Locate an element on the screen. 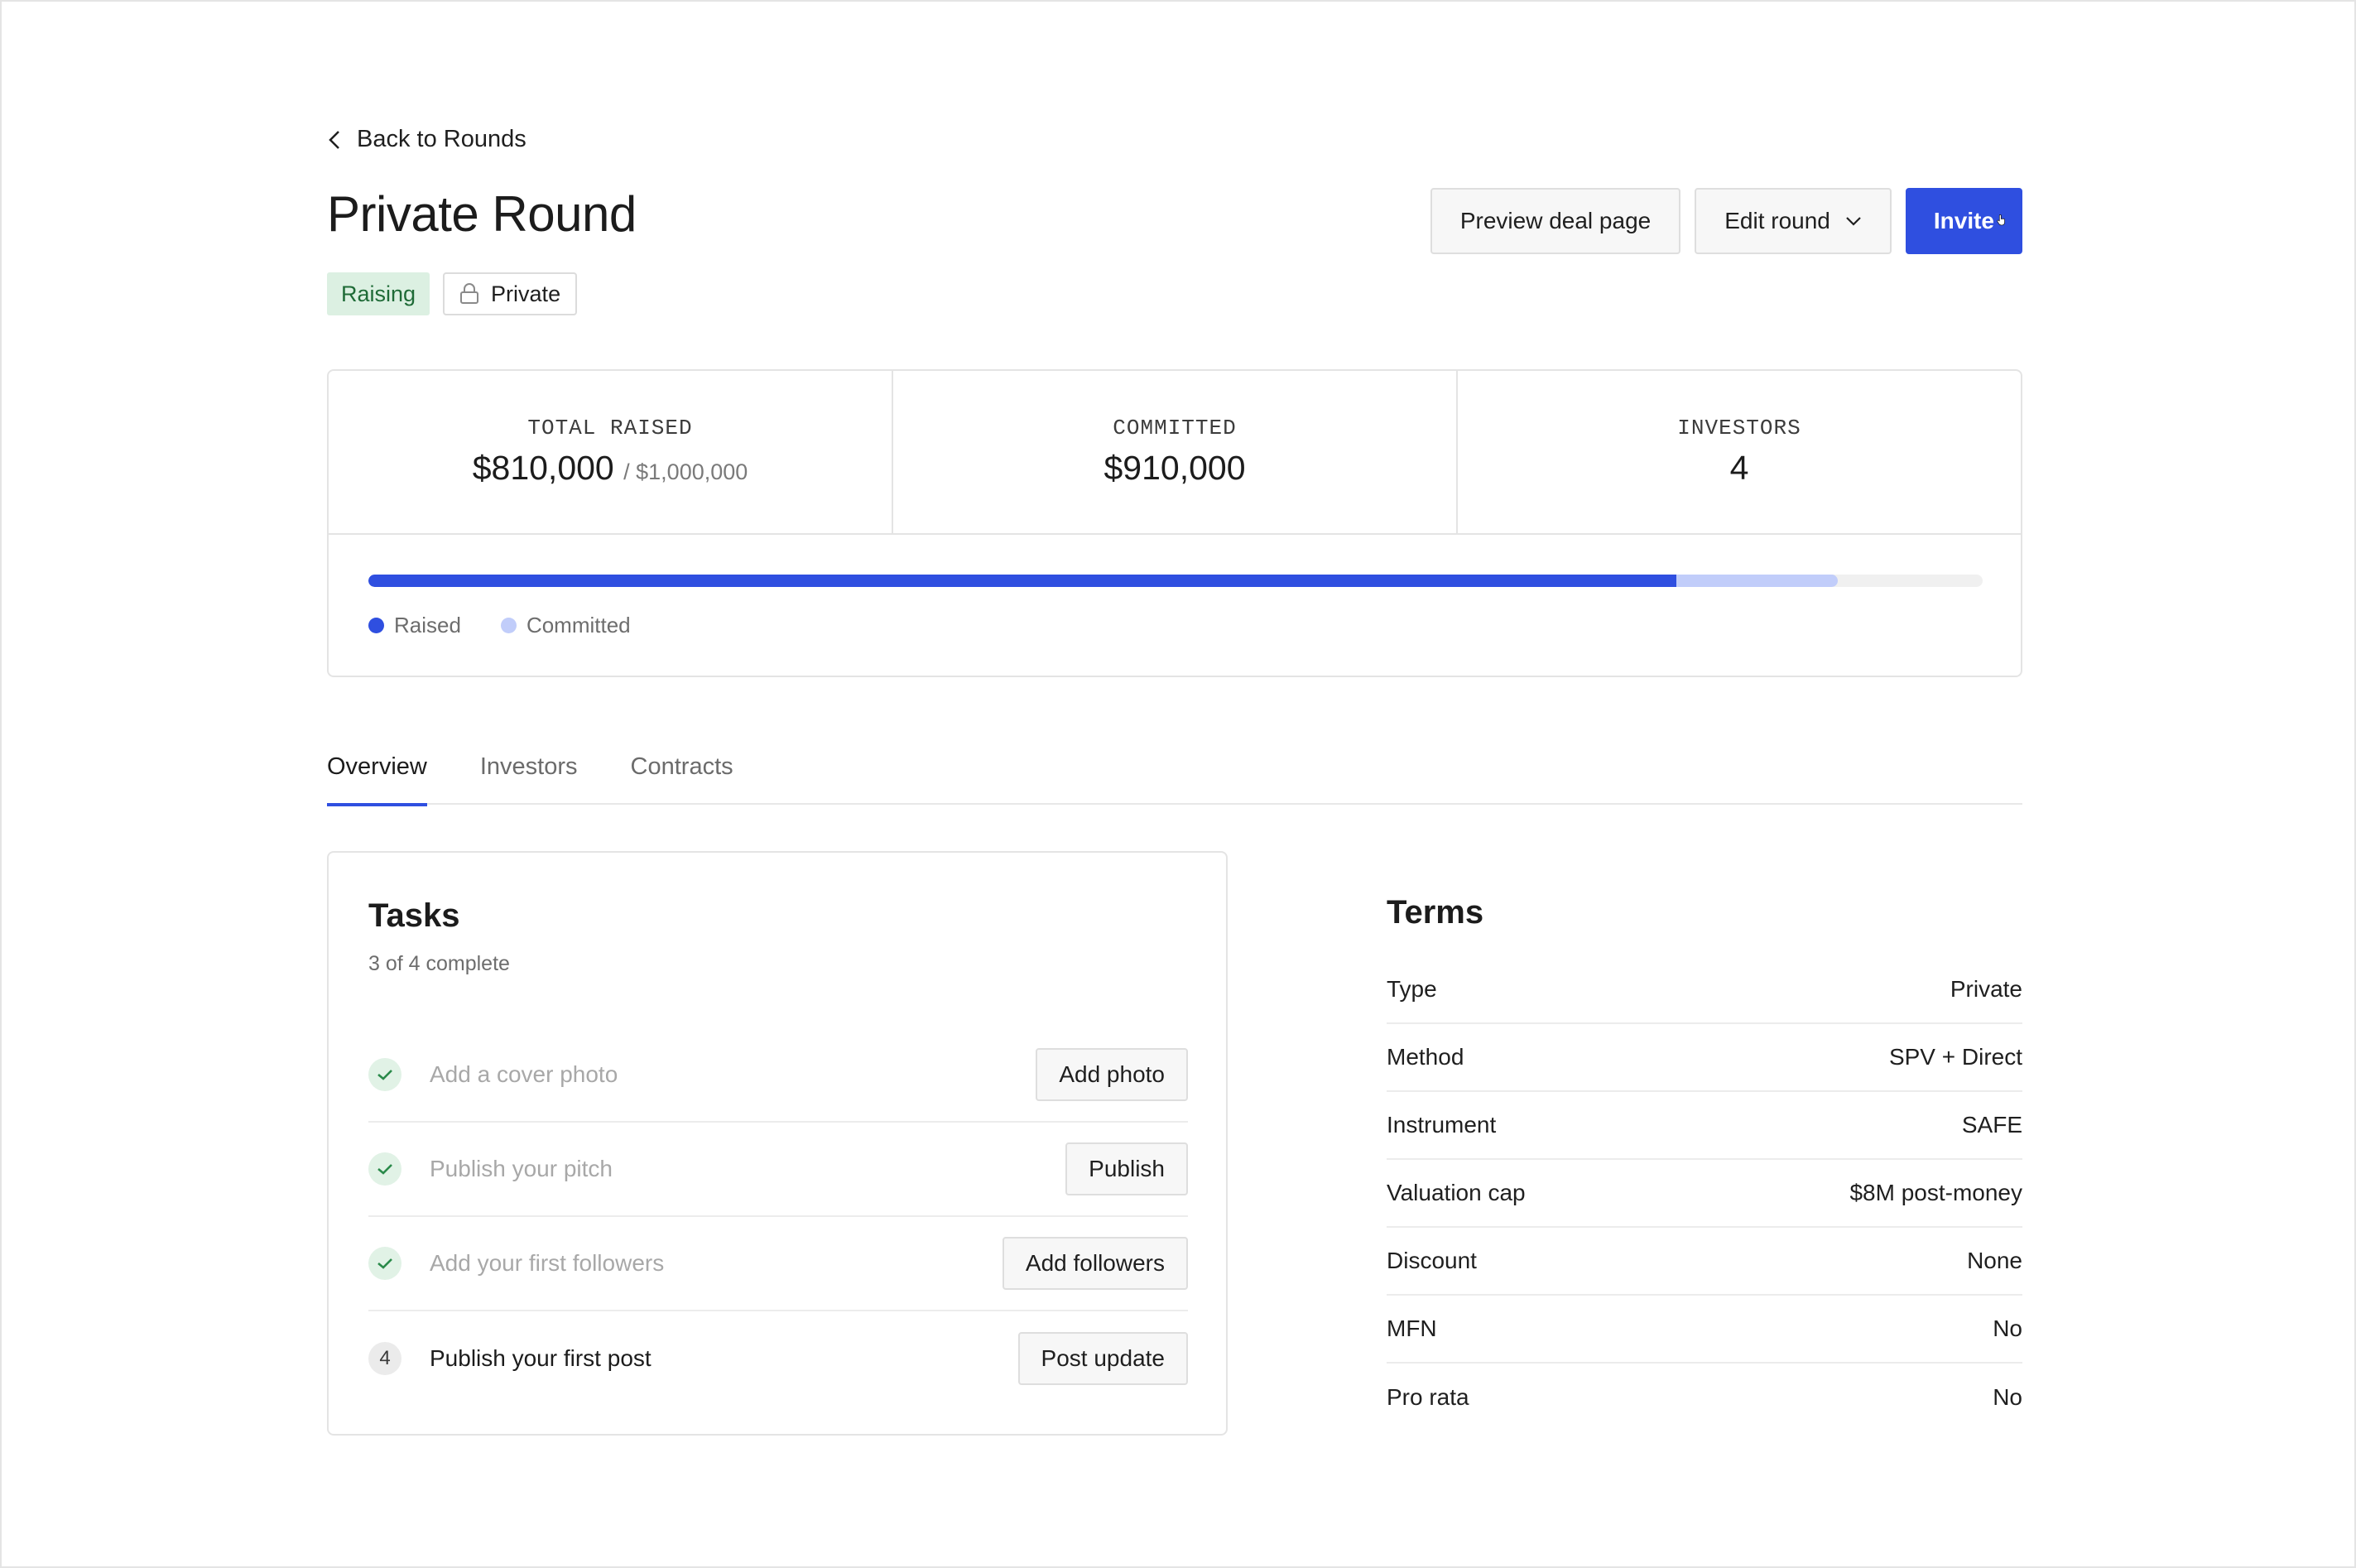 The width and height of the screenshot is (2356, 1568). progress-raised-fill is located at coordinates (1022, 581).